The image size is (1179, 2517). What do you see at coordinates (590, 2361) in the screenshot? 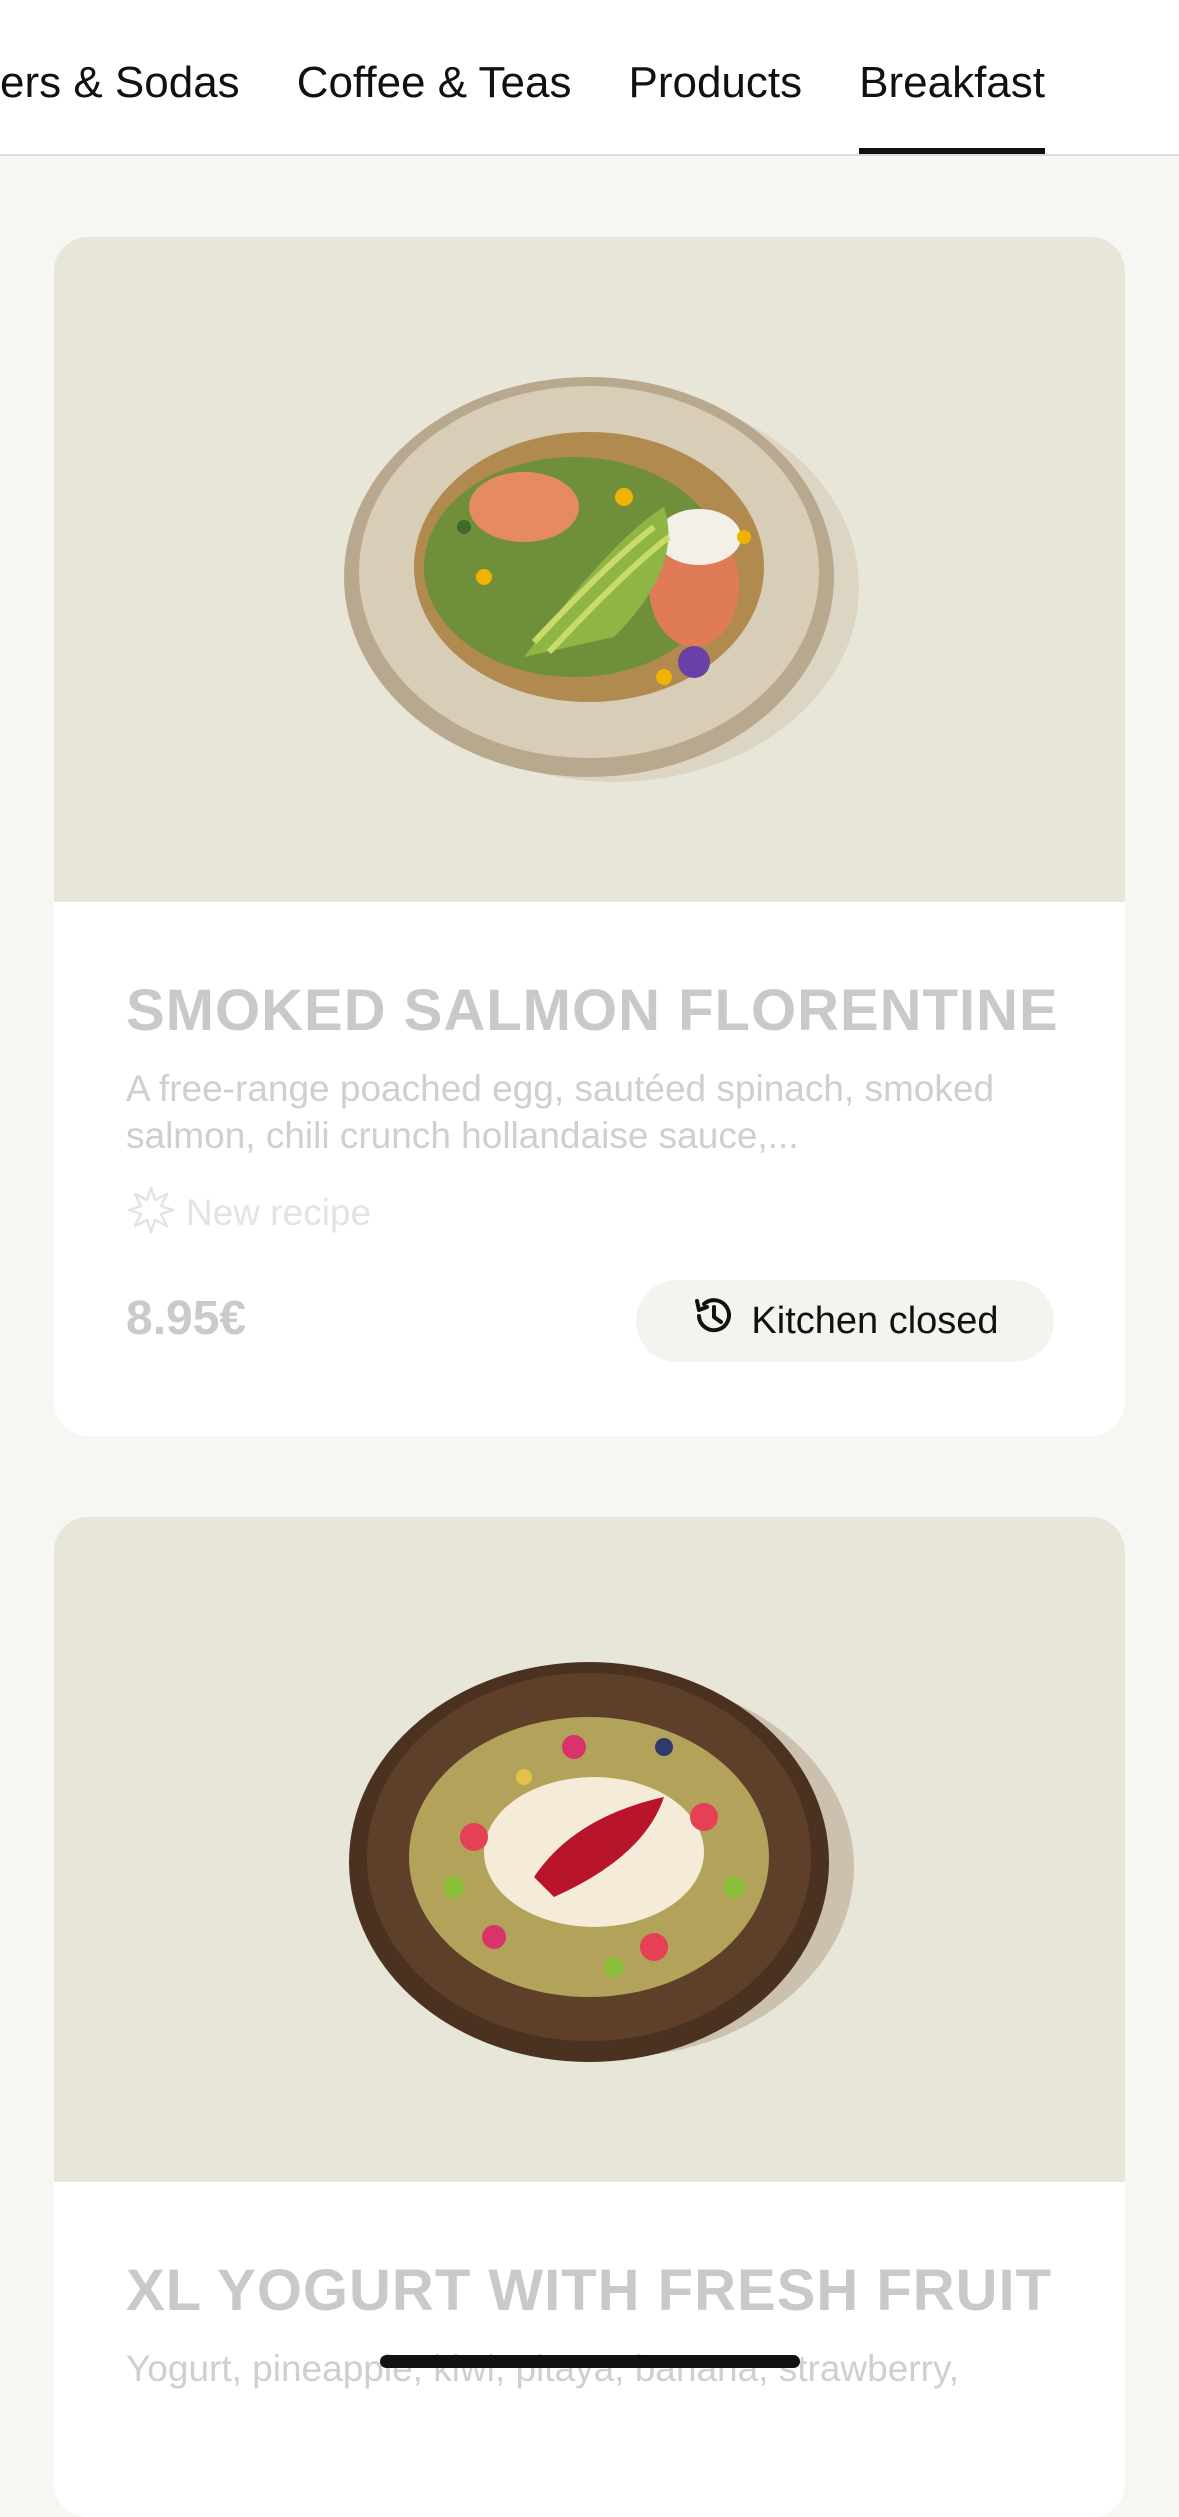
I see `home-indicator` at bounding box center [590, 2361].